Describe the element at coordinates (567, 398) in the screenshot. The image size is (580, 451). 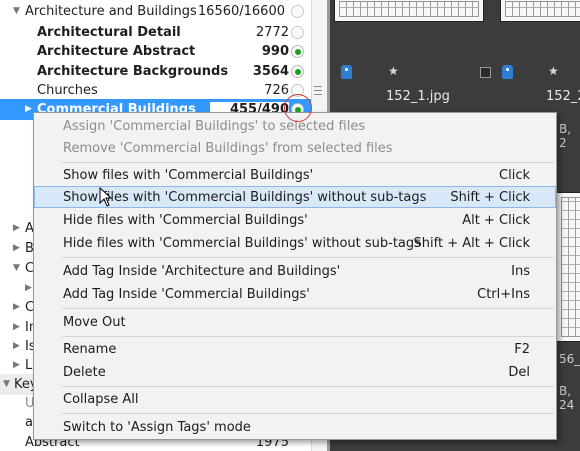
I see `file-info: B, 24` at that location.